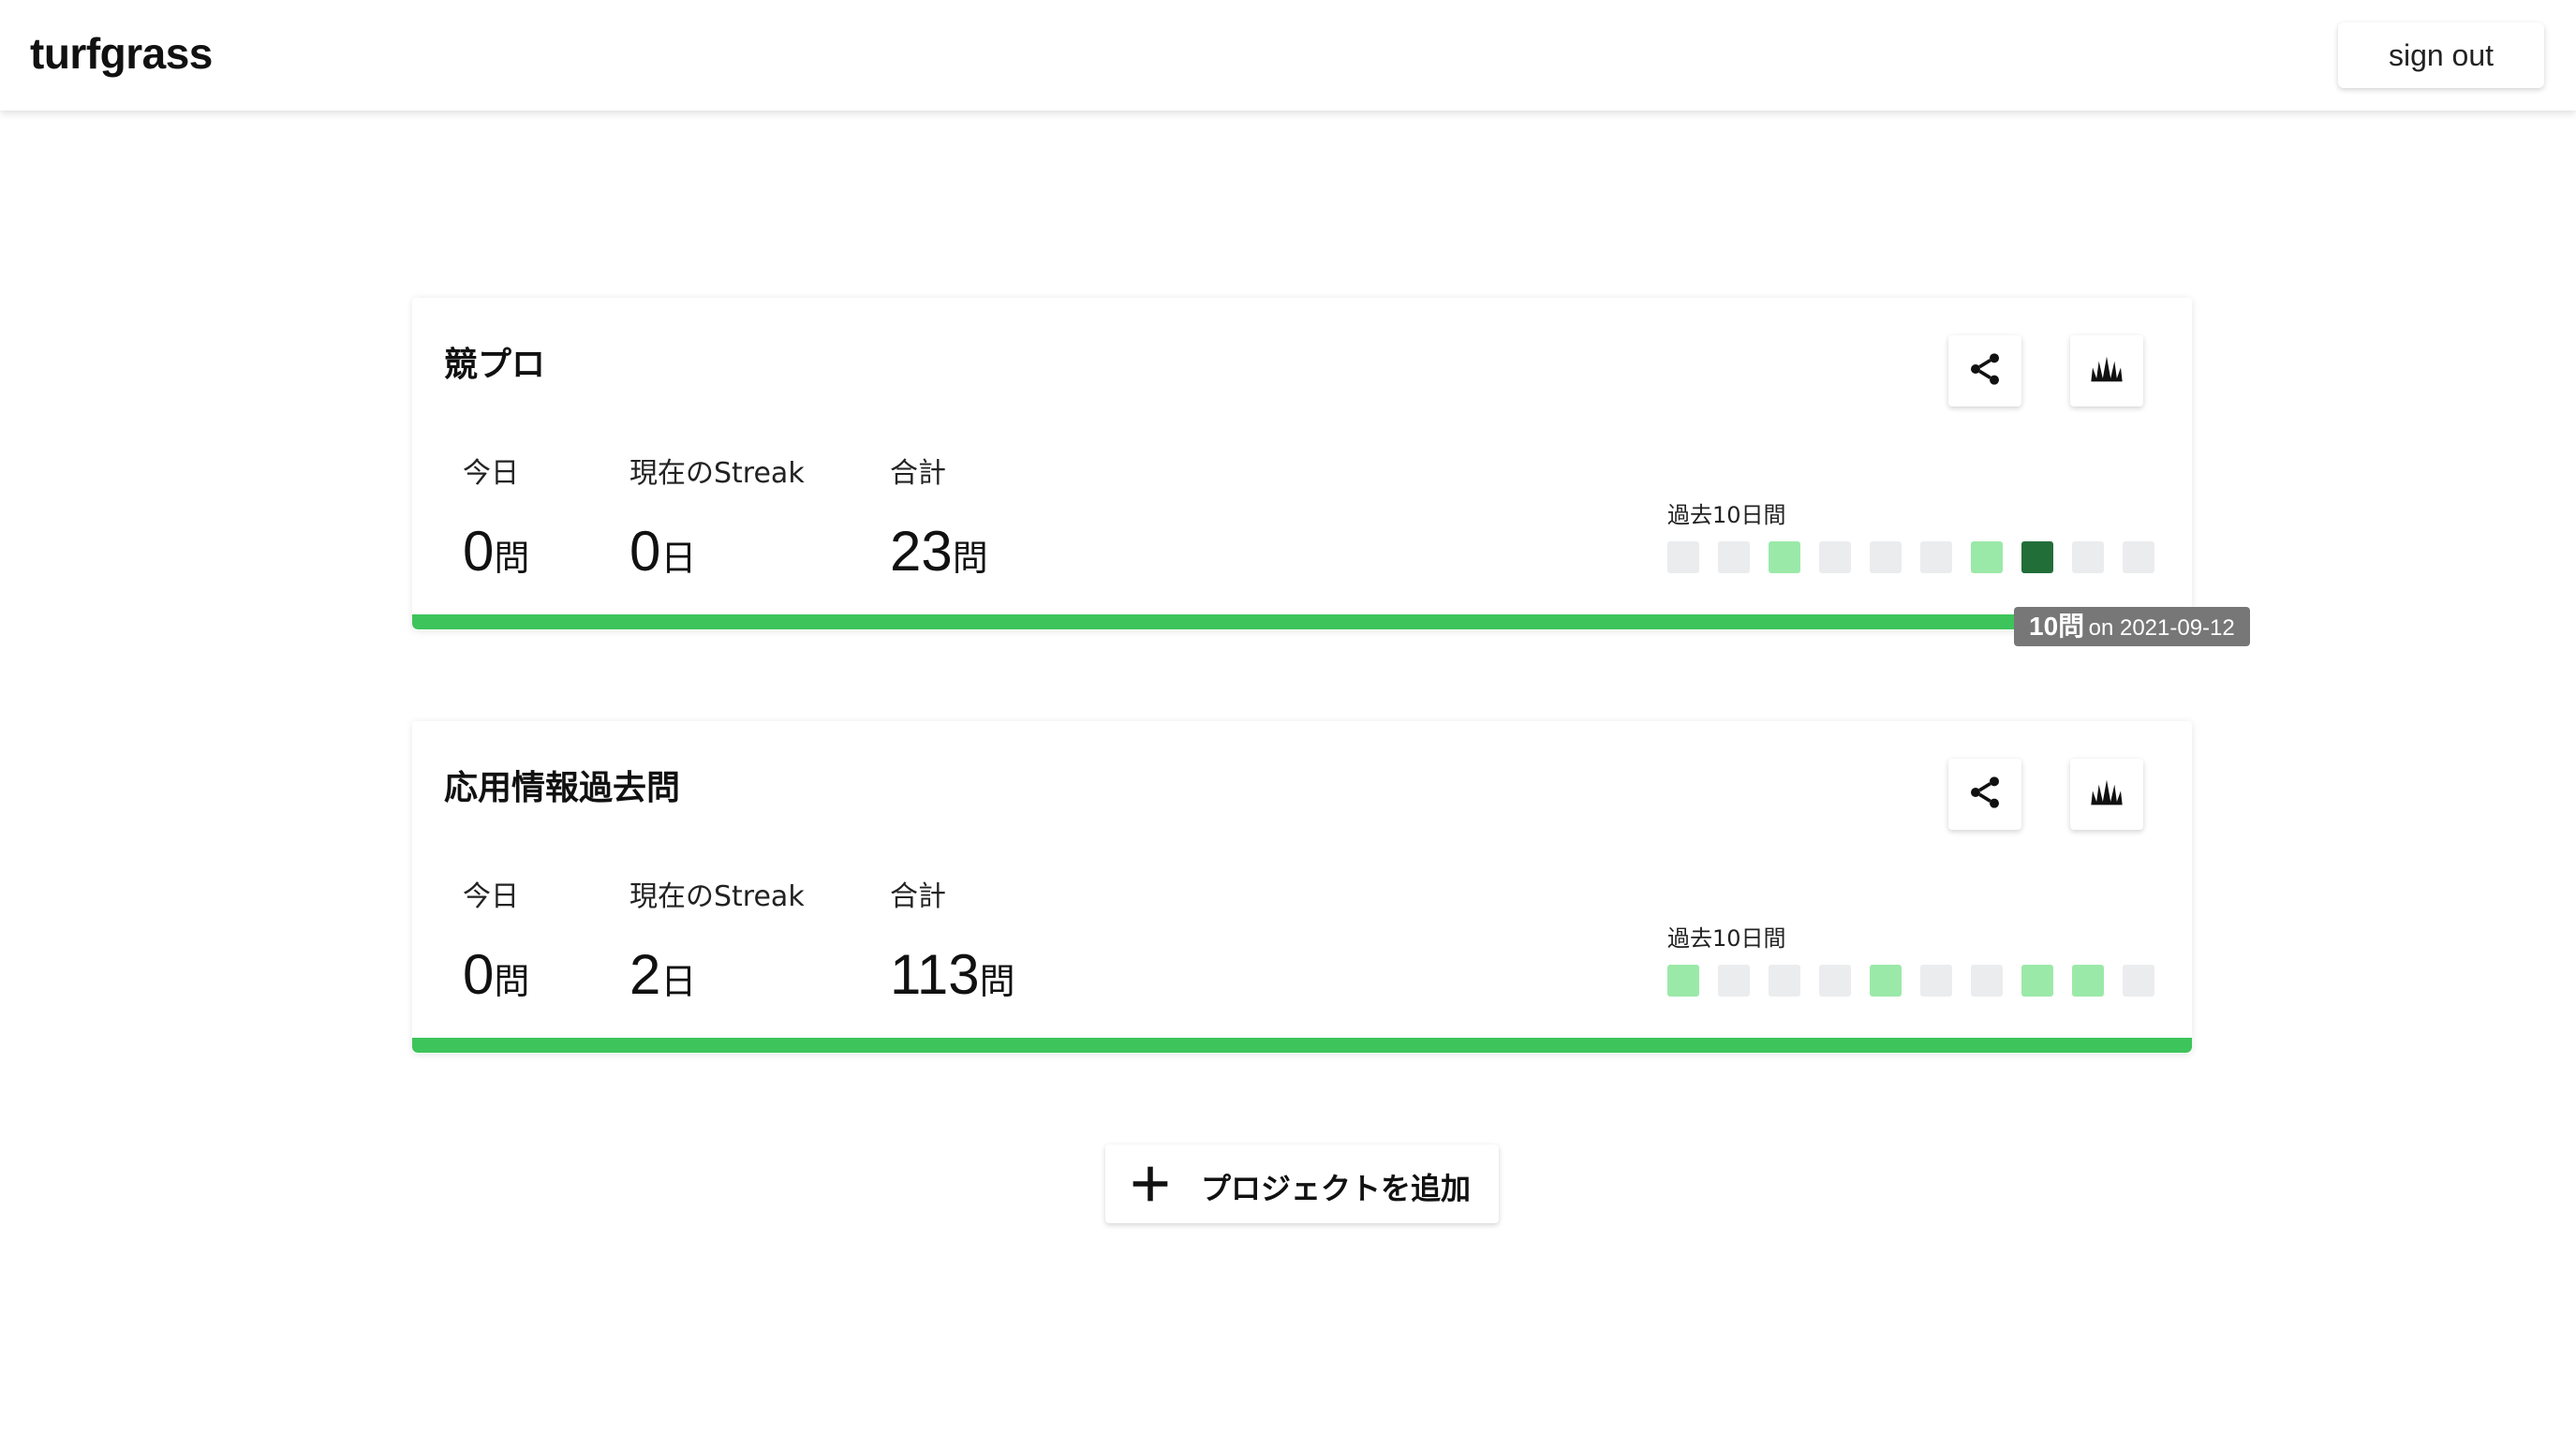 Image resolution: width=2576 pixels, height=1433 pixels. Describe the element at coordinates (952, 940) in the screenshot. I see `stat-total: 合計 113問` at that location.